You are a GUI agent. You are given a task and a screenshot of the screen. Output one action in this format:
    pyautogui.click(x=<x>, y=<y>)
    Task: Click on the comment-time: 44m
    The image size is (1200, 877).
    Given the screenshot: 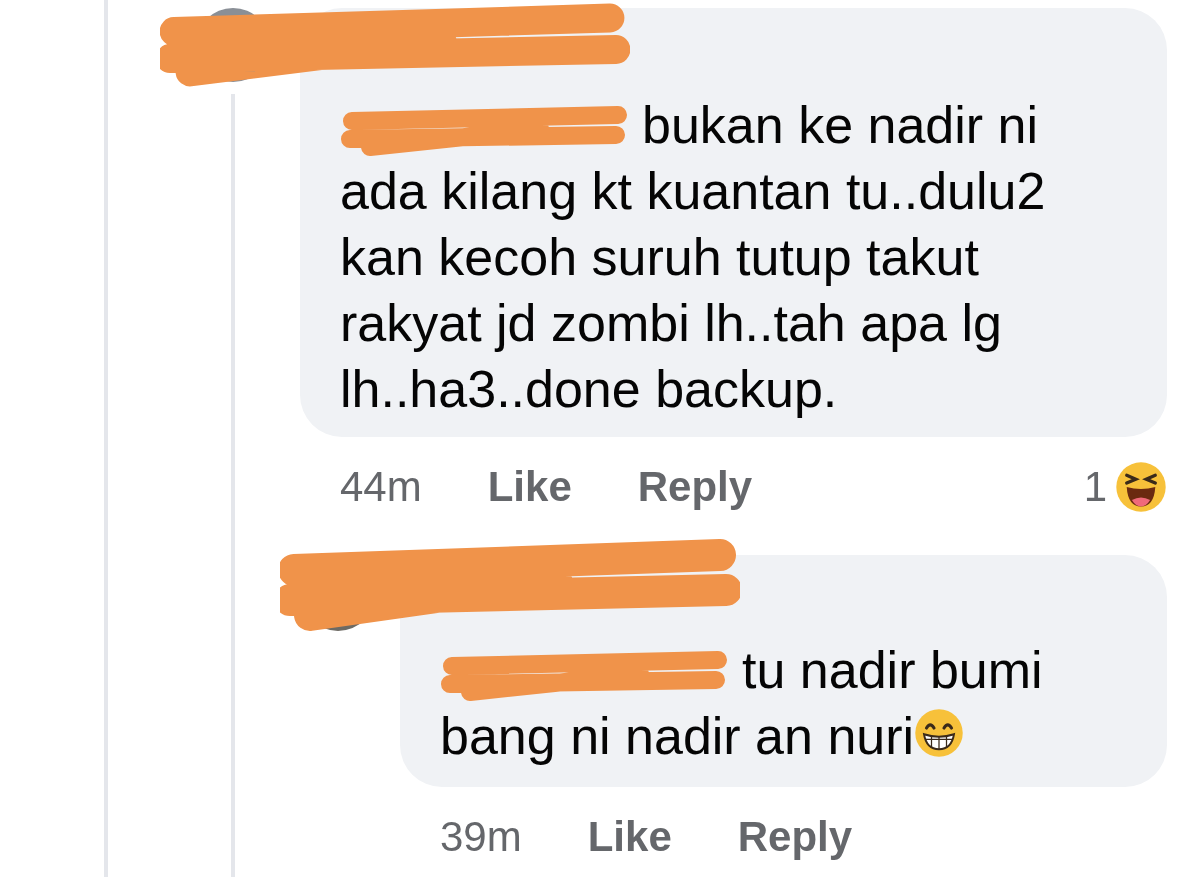 What is the action you would take?
    pyautogui.click(x=381, y=487)
    